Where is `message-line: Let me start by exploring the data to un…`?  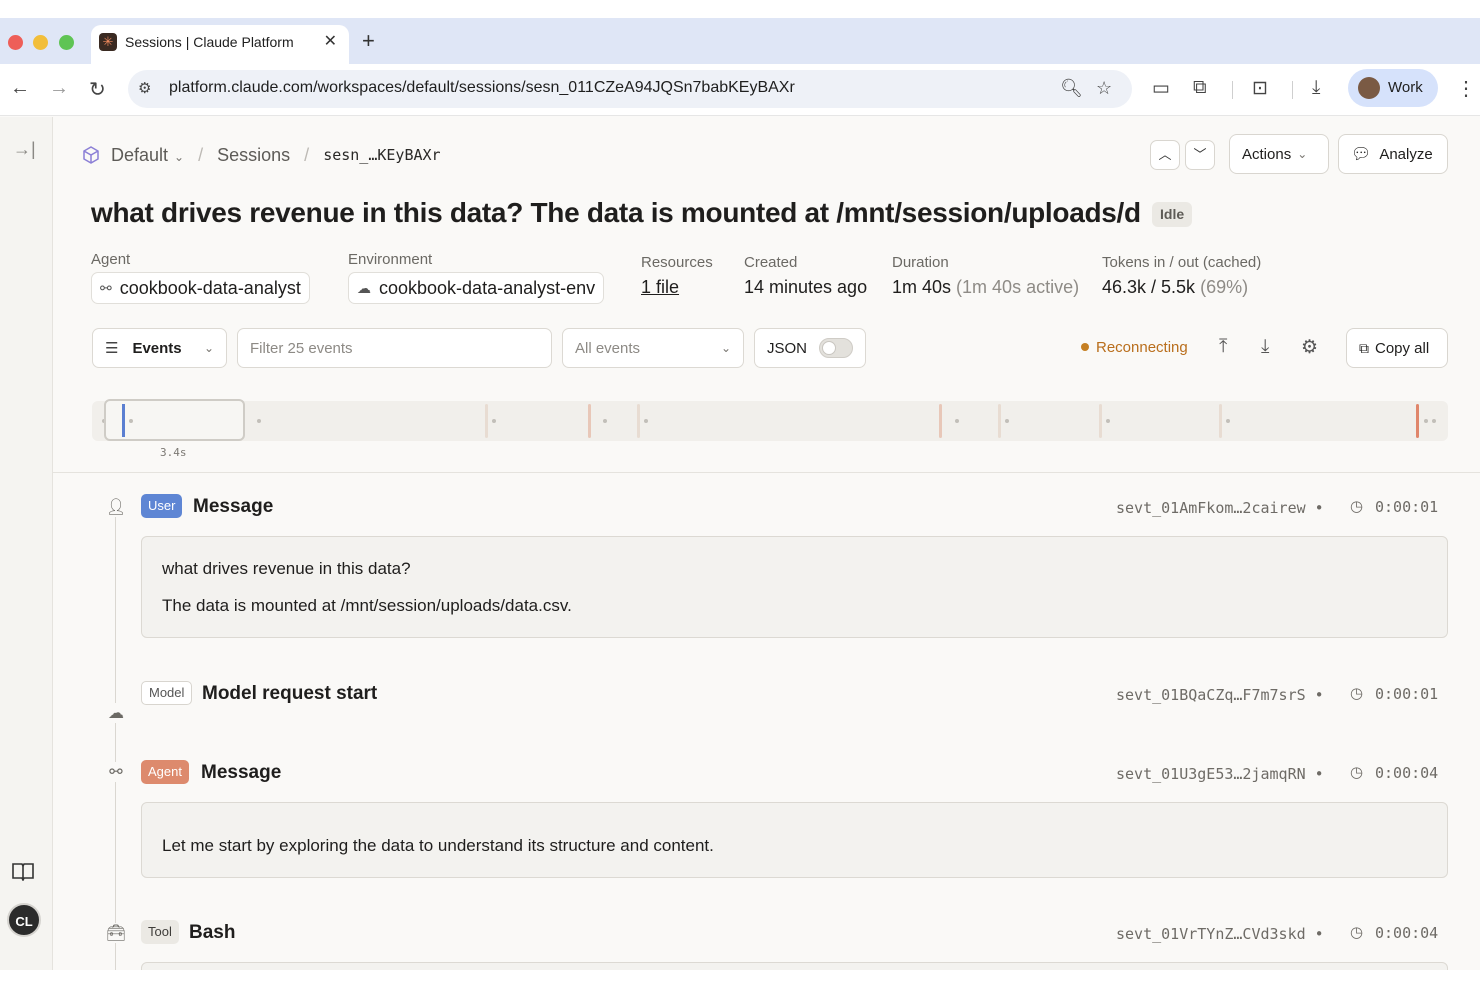
message-line: Let me start by exploring the data to un… is located at coordinates (438, 845).